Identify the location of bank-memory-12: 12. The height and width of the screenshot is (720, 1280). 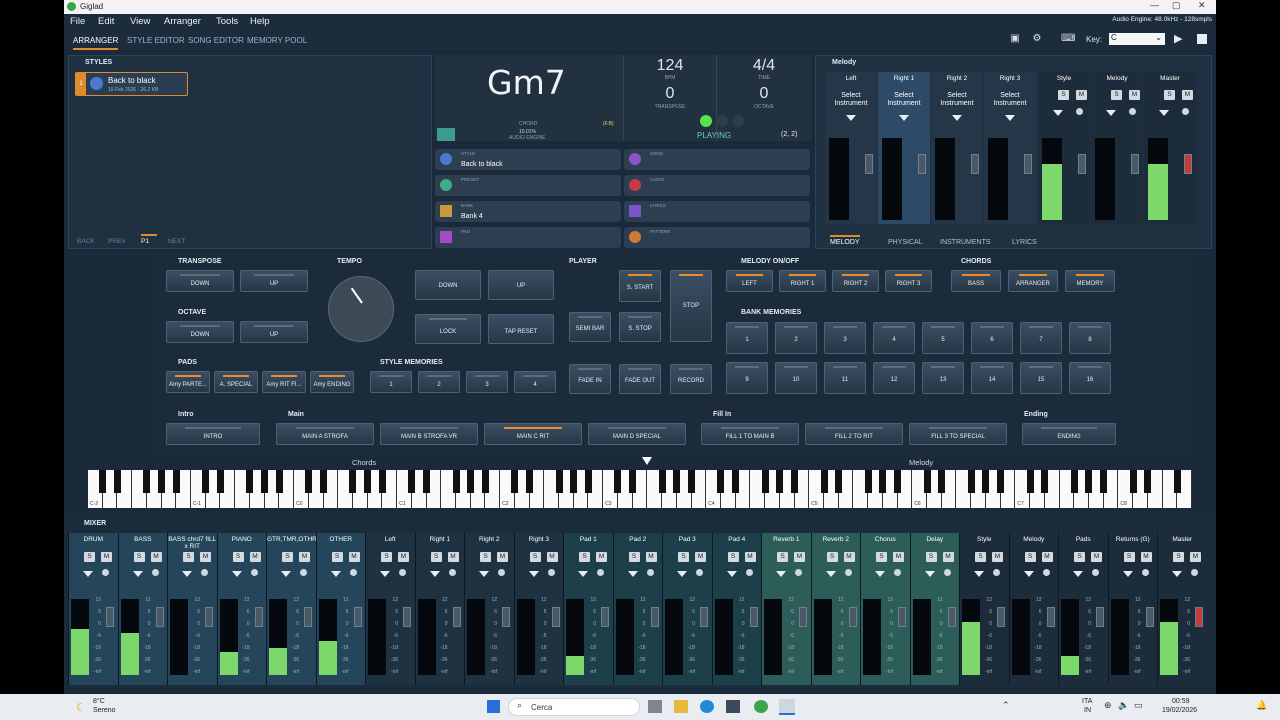
(894, 378).